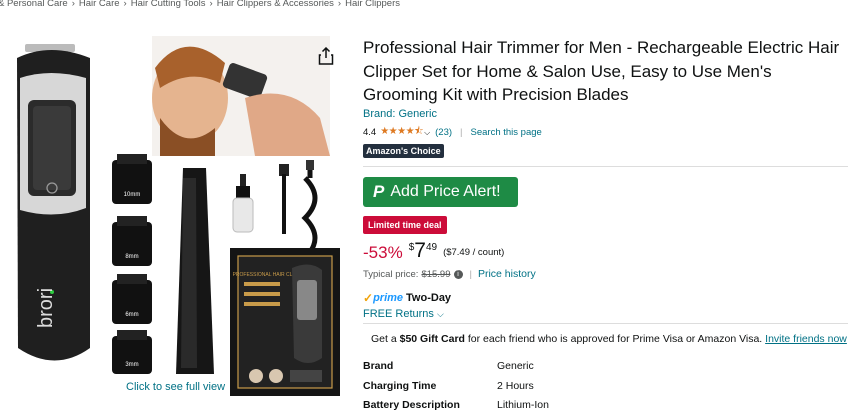 The height and width of the screenshot is (410, 848). What do you see at coordinates (131, 257) in the screenshot?
I see `guard-label: 8mm` at bounding box center [131, 257].